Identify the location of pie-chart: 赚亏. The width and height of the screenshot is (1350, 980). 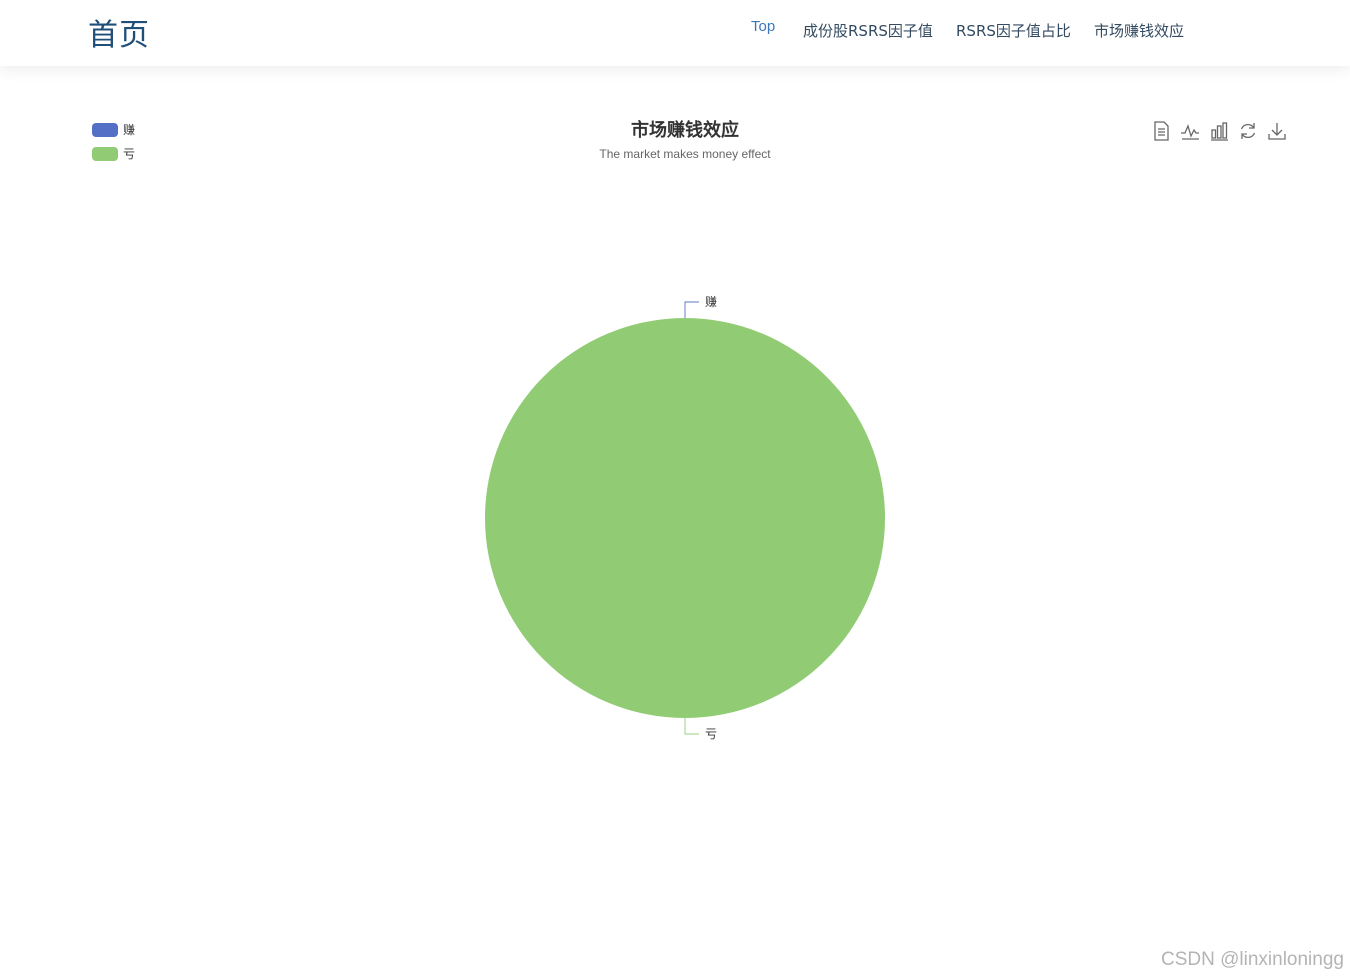
(685, 517).